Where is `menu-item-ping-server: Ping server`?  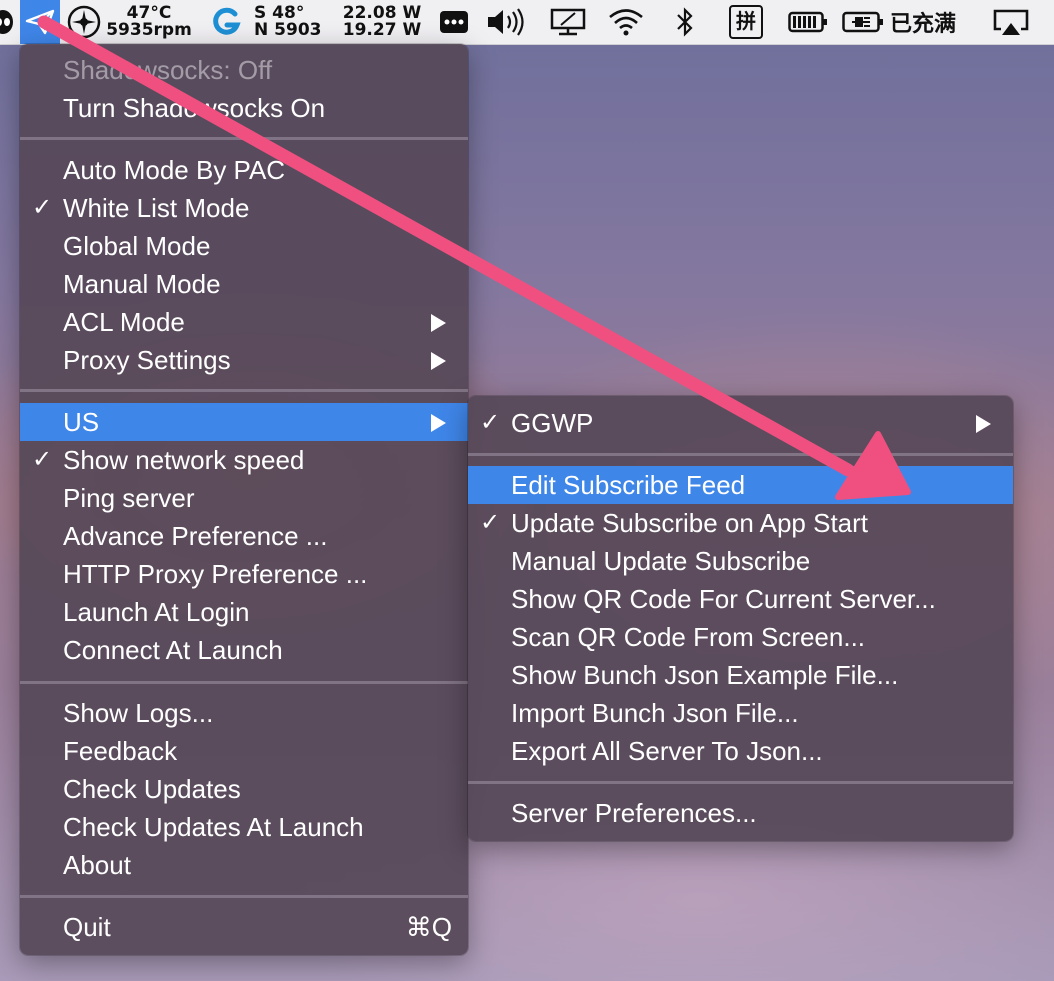
menu-item-ping-server: Ping server is located at coordinates (244, 498).